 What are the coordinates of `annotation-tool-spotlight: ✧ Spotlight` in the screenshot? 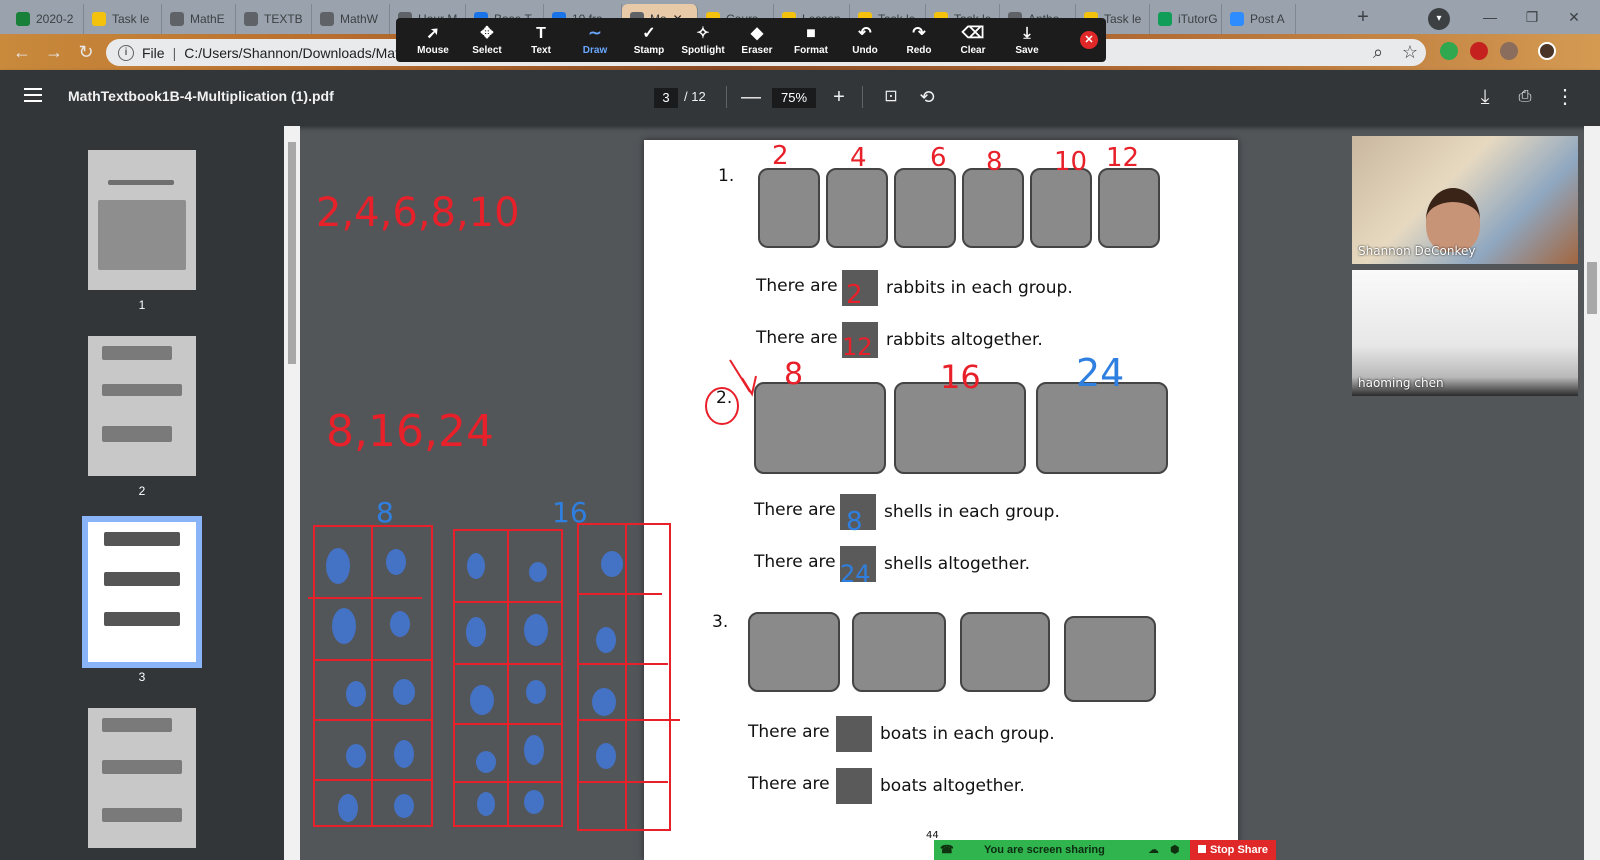 It's located at (703, 40).